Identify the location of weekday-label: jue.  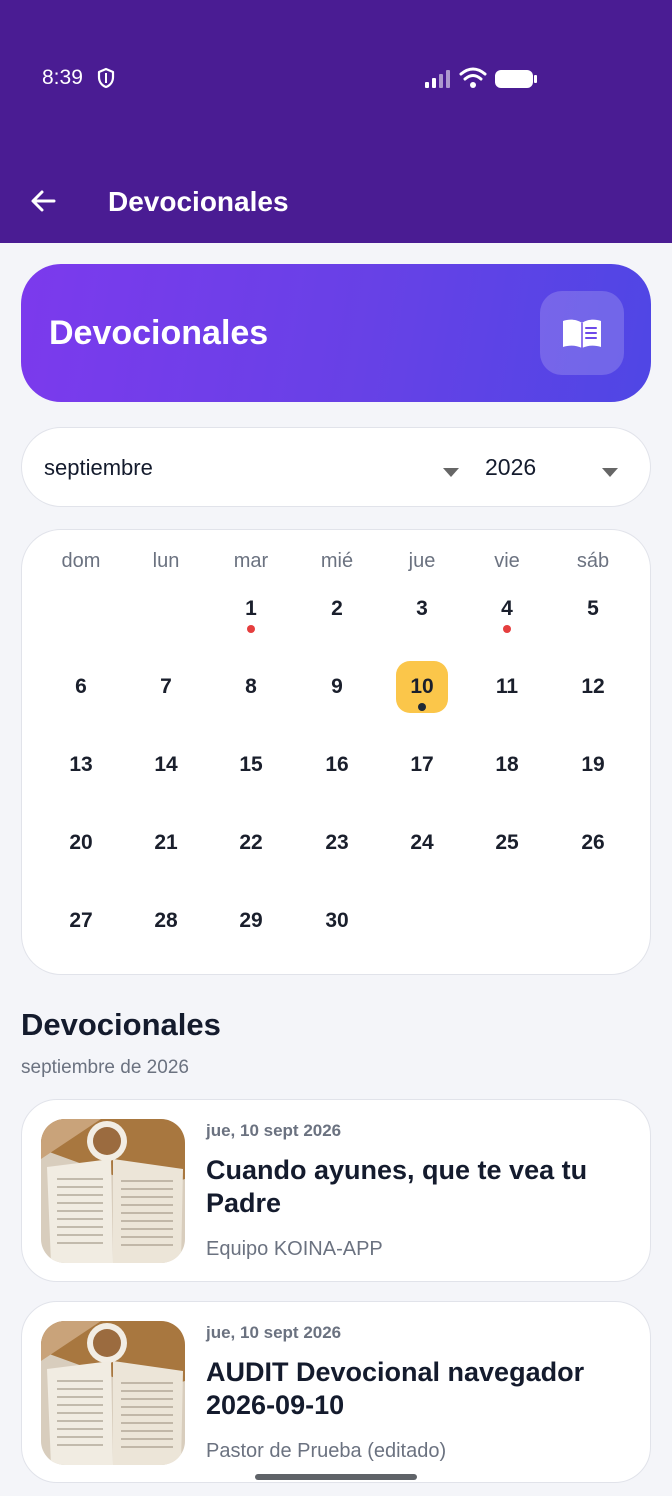
(422, 561).